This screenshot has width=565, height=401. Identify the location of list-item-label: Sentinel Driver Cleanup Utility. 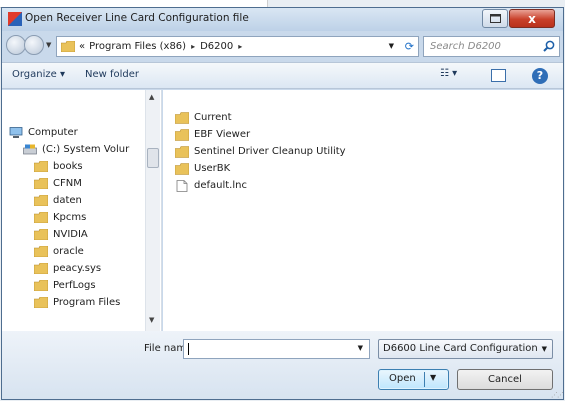
(270, 151).